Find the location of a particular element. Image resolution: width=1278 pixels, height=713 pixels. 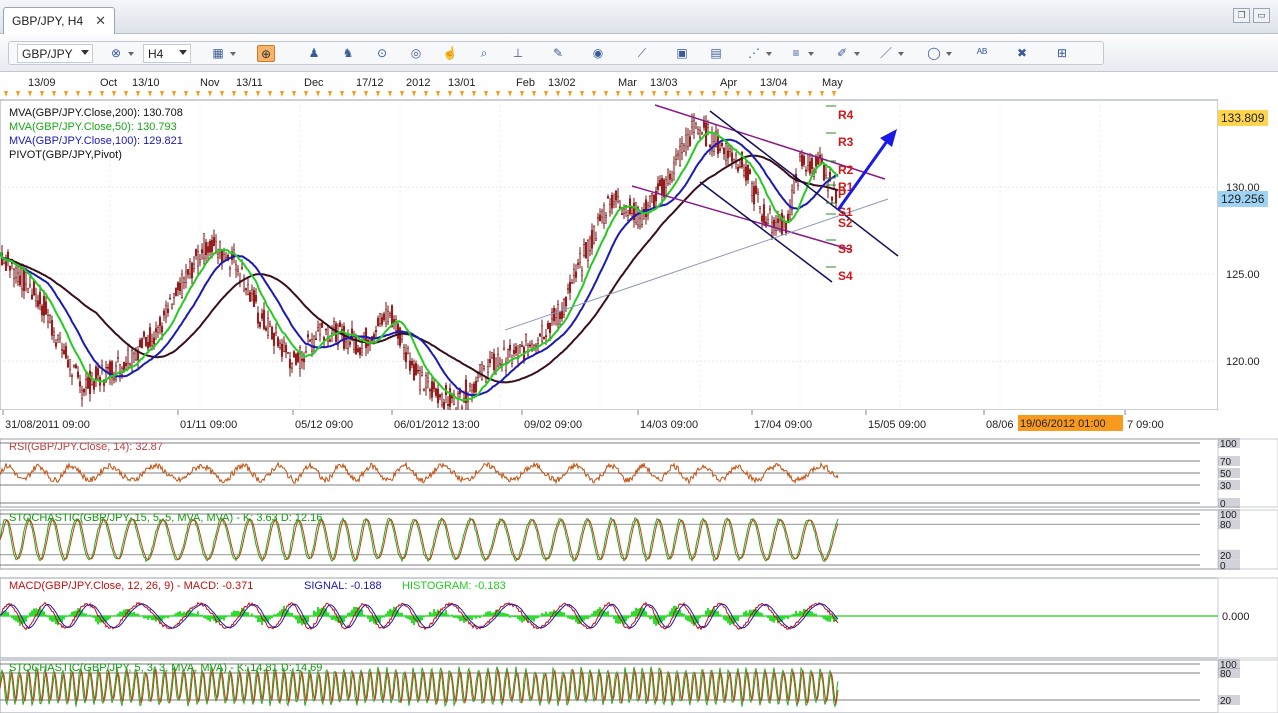

rsi-panel: 100 705030 0 RSI(GBP/JPY.Close, 14): 32.87 is located at coordinates (639, 474).